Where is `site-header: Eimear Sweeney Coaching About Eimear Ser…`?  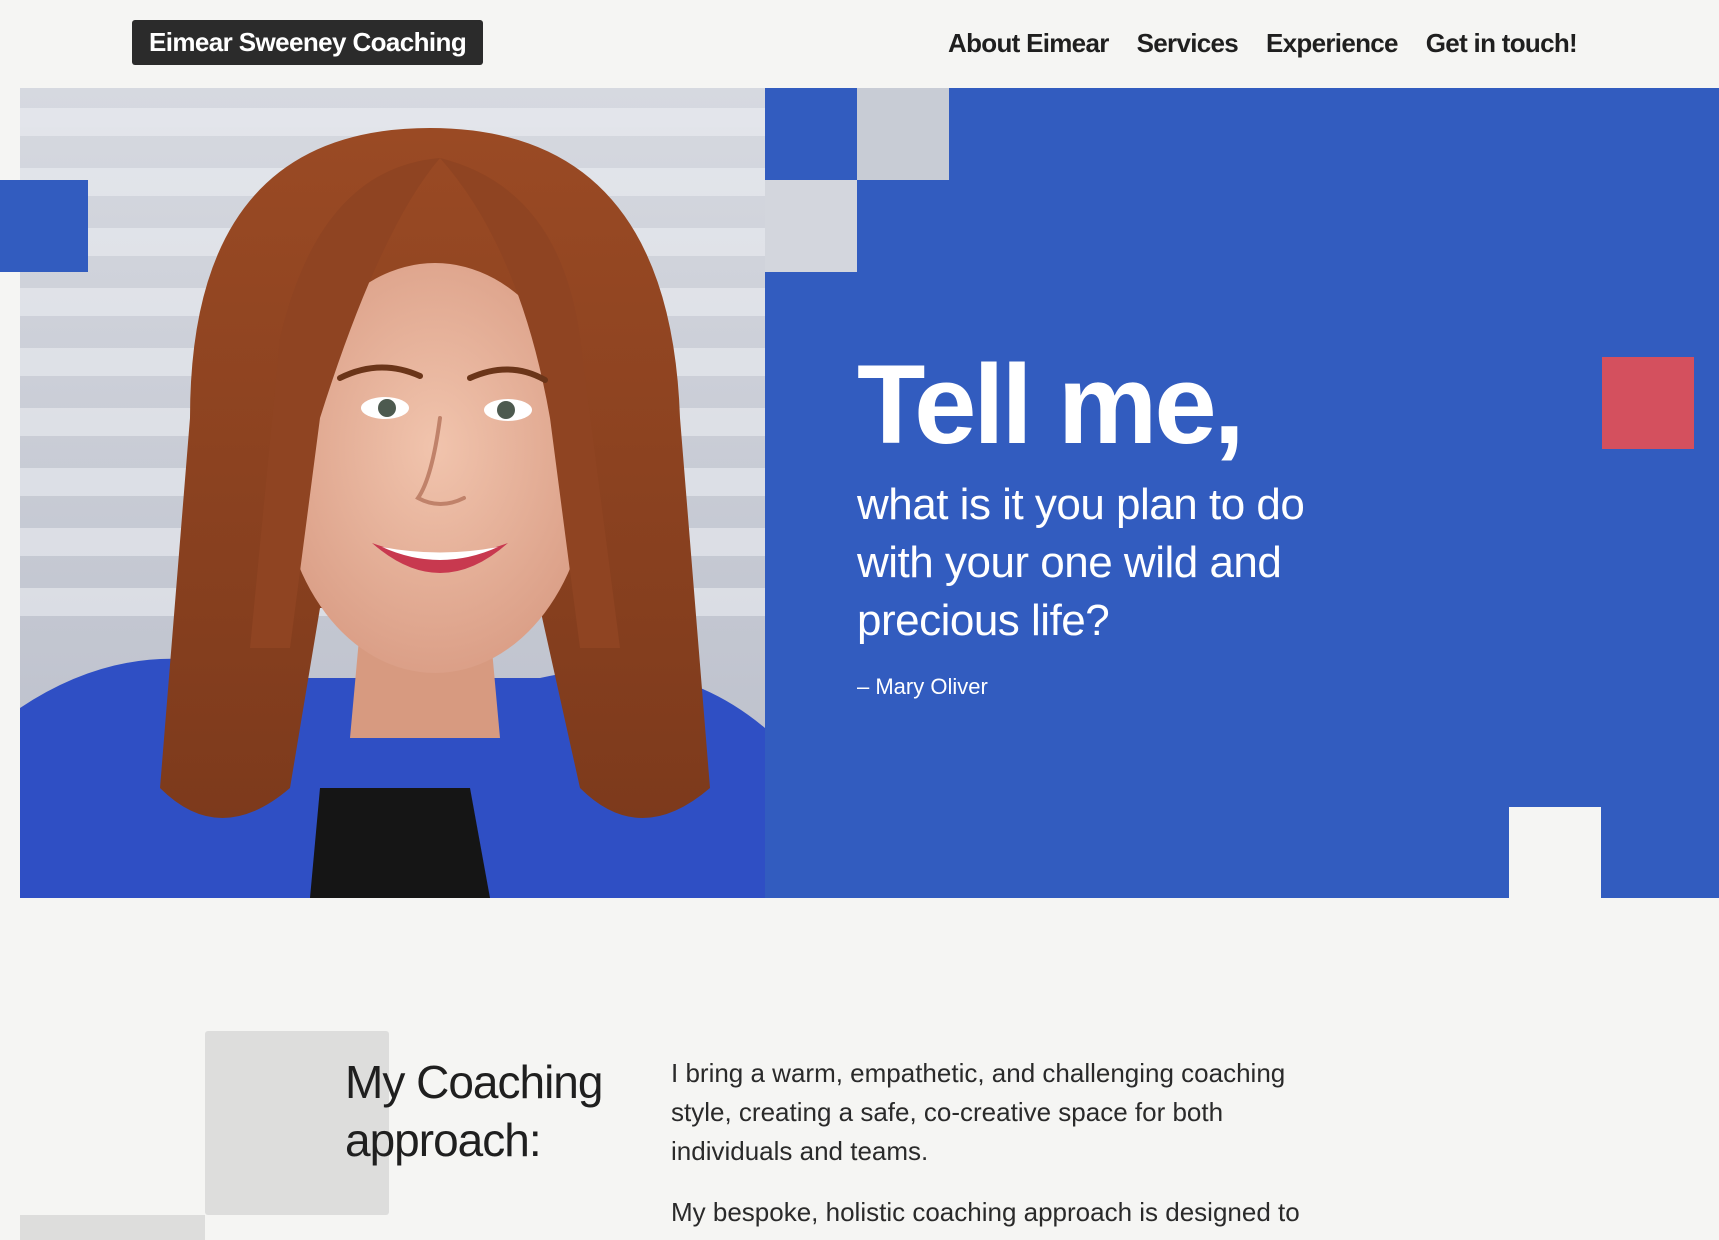 site-header: Eimear Sweeney Coaching About Eimear Ser… is located at coordinates (859, 44).